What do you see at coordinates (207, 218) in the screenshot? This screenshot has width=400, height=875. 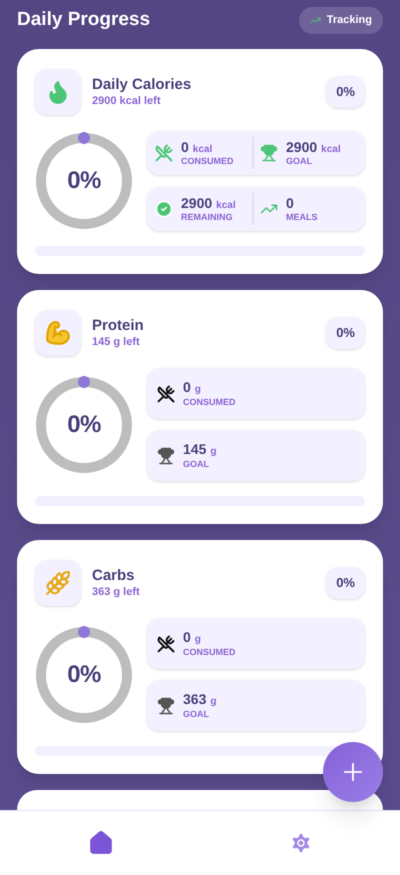 I see `stat-label: REMAINING` at bounding box center [207, 218].